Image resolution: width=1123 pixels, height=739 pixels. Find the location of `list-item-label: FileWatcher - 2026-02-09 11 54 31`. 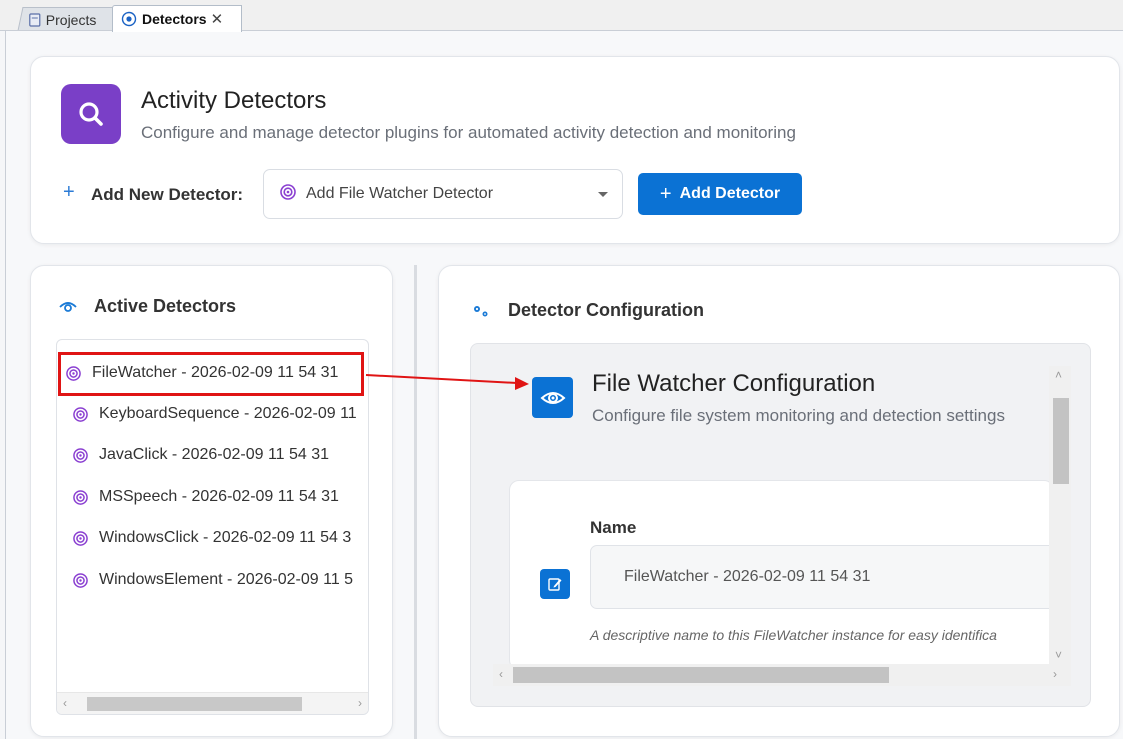

list-item-label: FileWatcher - 2026-02-09 11 54 31 is located at coordinates (215, 372).